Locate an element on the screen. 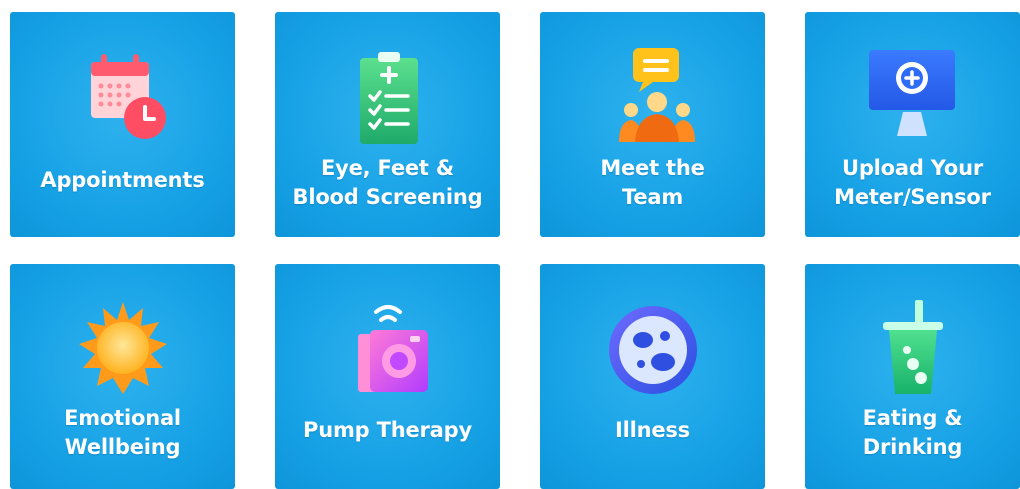  screening-tile: Eye, Feet & Blood Screening is located at coordinates (387, 124).